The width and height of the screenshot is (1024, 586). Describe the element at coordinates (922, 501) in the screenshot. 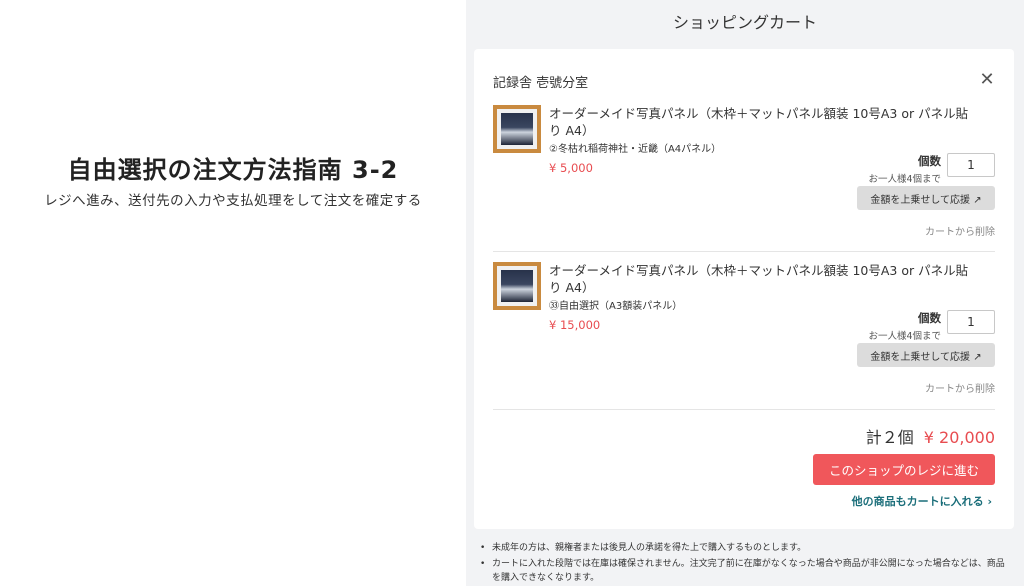

I see `continue-shopping-link: 他の商品もカートに入れる ›` at that location.